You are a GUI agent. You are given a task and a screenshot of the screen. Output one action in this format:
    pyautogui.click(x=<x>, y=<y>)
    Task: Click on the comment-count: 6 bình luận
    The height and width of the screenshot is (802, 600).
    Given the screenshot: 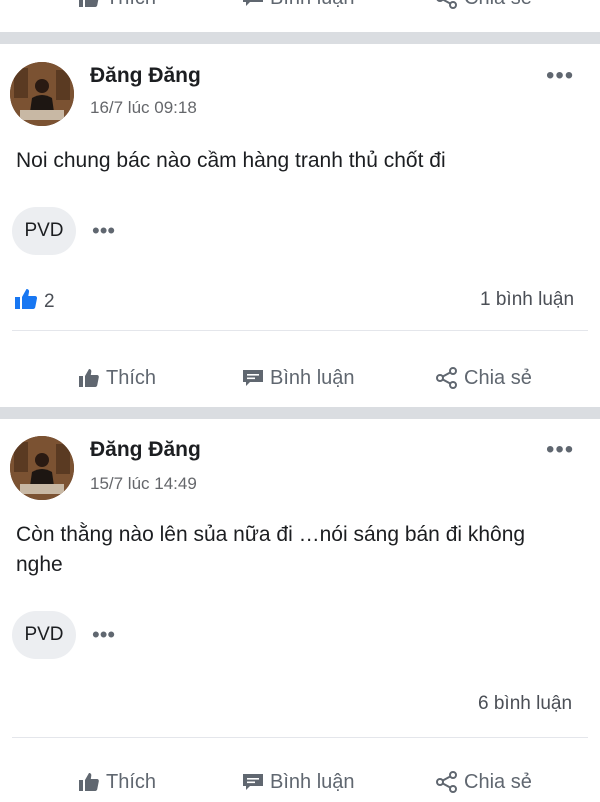 What is the action you would take?
    pyautogui.click(x=525, y=704)
    